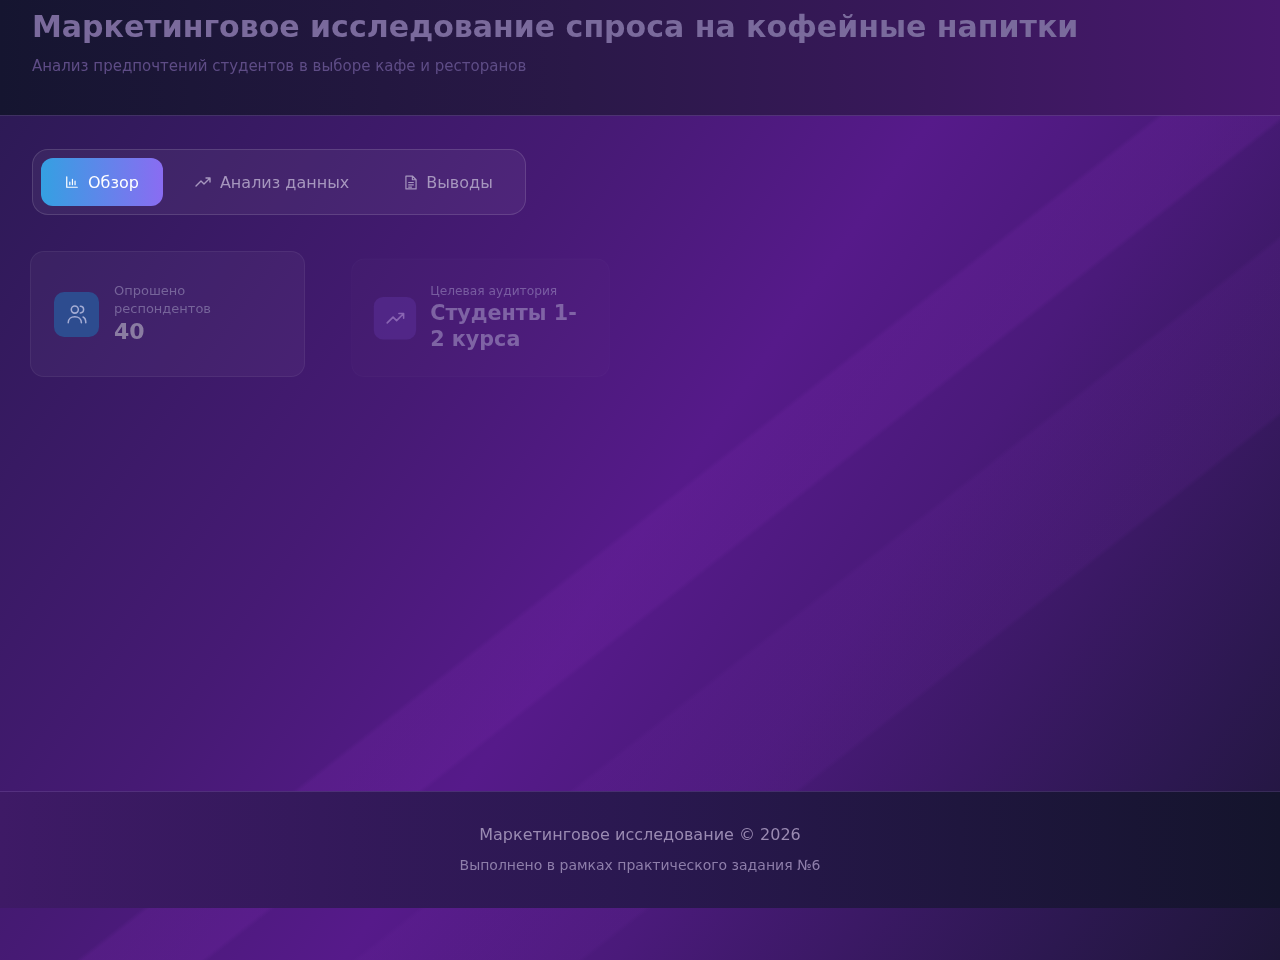  Describe the element at coordinates (494, 291) in the screenshot. I see `stat-label: Целевая аудитория` at that location.